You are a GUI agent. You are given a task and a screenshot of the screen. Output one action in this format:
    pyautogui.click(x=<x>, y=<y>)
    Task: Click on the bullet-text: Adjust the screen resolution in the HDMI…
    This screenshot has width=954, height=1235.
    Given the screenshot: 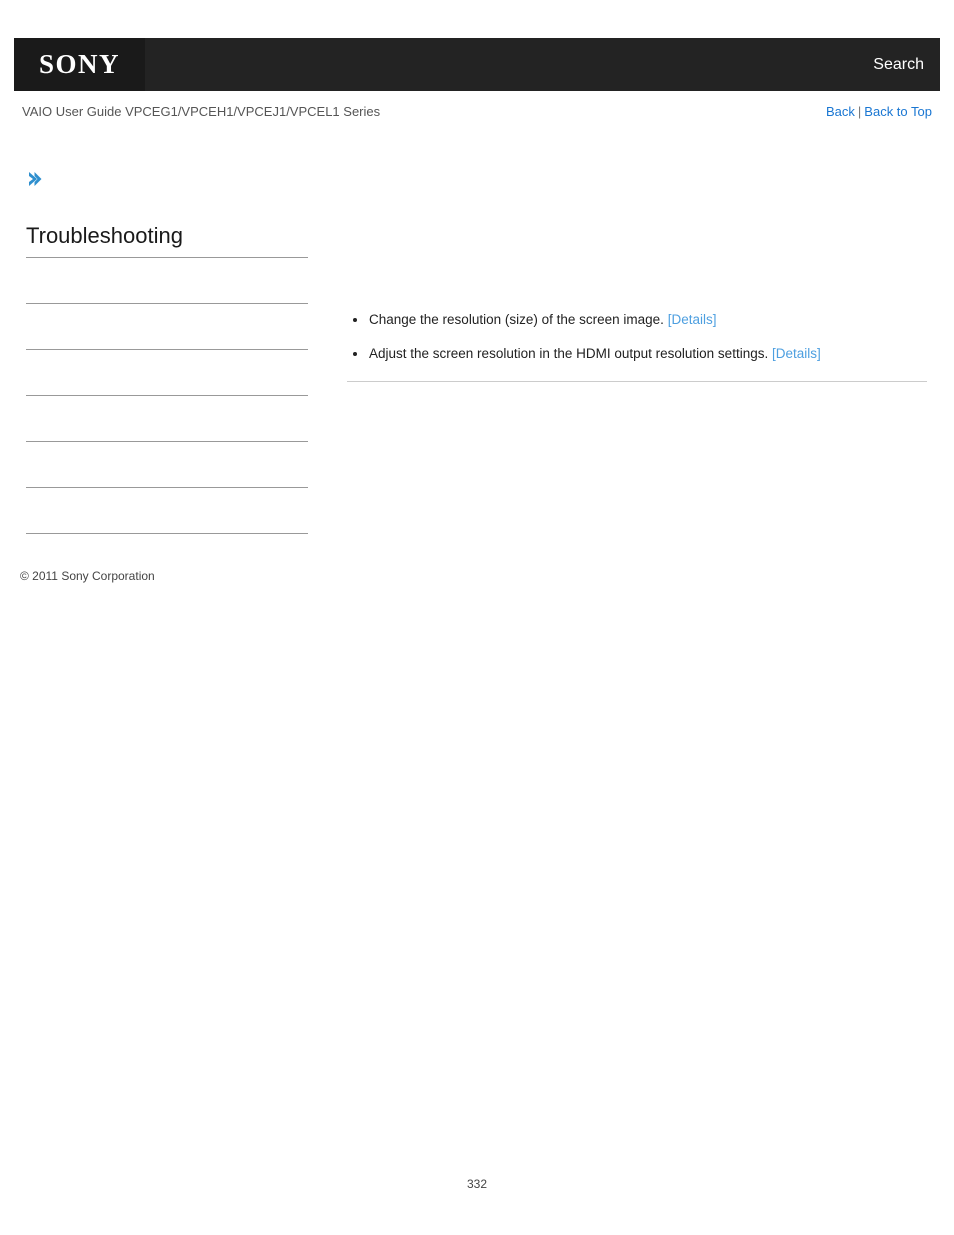 What is the action you would take?
    pyautogui.click(x=569, y=353)
    